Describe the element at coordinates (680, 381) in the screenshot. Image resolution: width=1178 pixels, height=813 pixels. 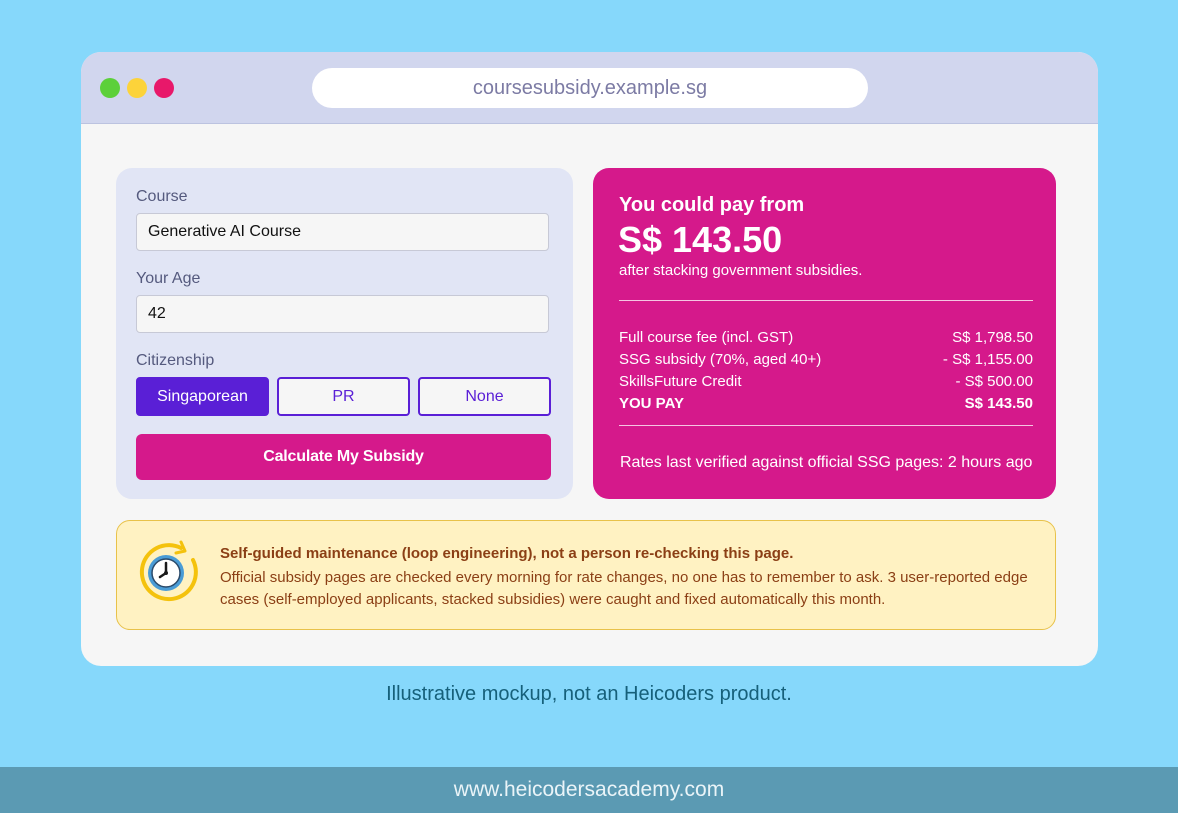
I see `fee-row-label: SkillsFuture Credit` at that location.